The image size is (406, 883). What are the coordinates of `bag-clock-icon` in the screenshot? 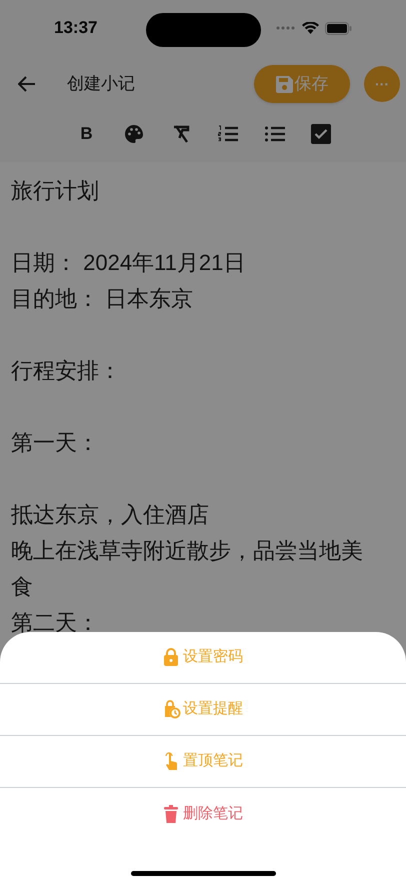 It's located at (172, 709).